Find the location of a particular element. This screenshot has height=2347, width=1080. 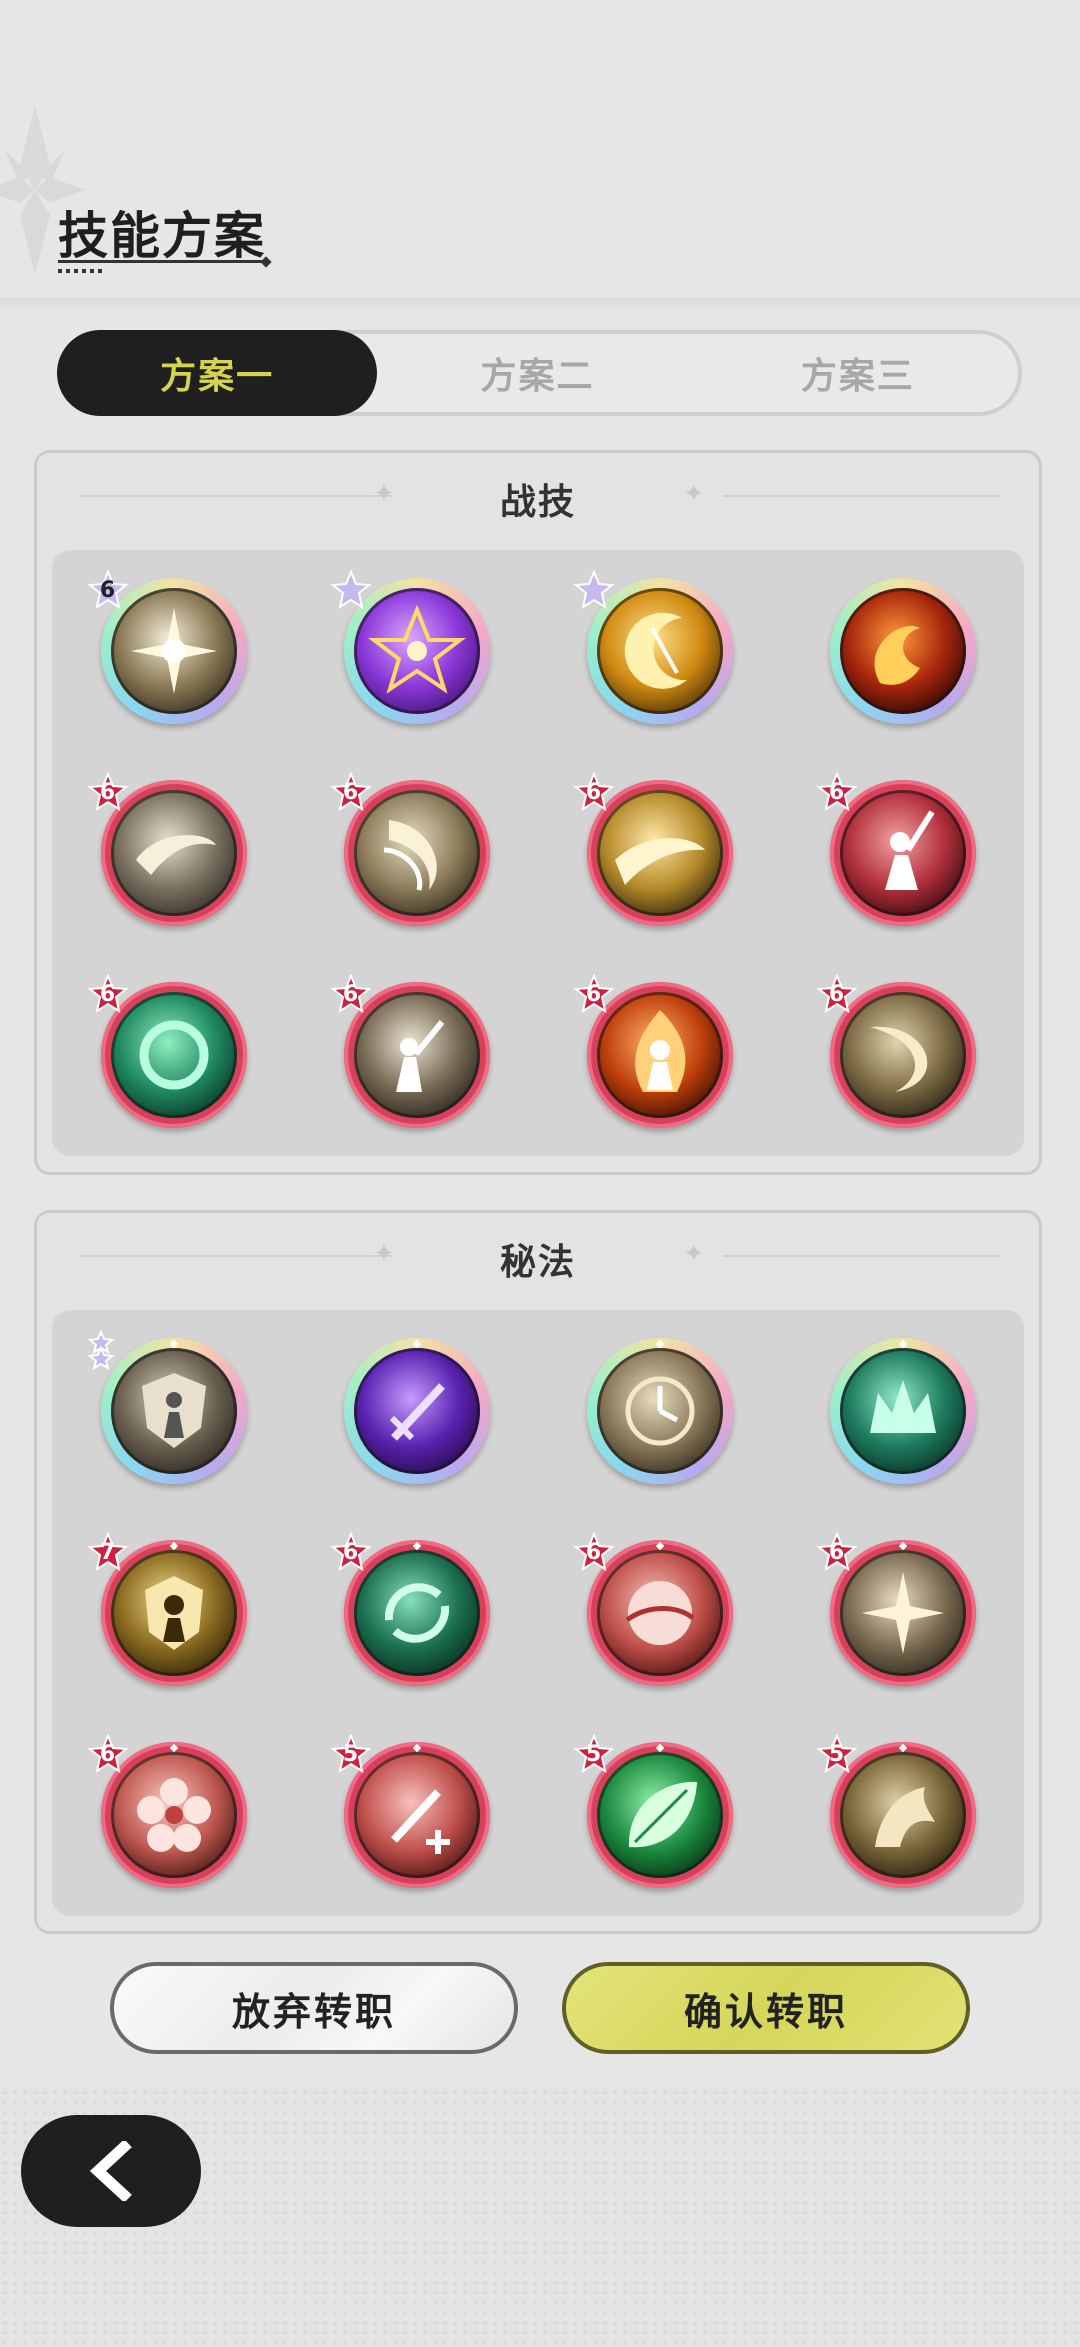

level-number: 7 is located at coordinates (107, 1552).